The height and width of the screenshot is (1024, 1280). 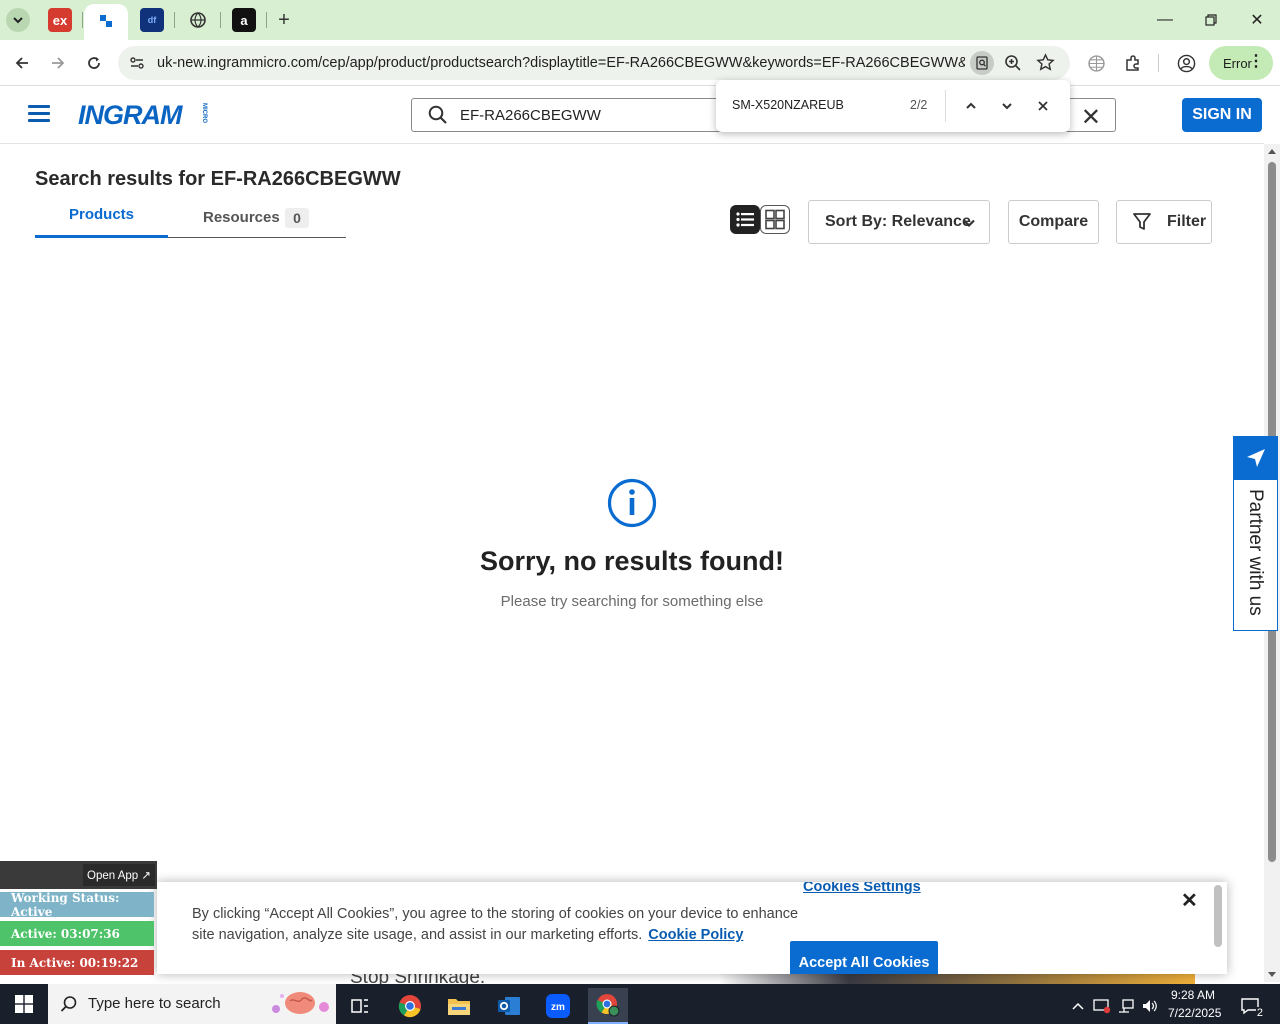 I want to click on extensions-button, so click(x=1133, y=63).